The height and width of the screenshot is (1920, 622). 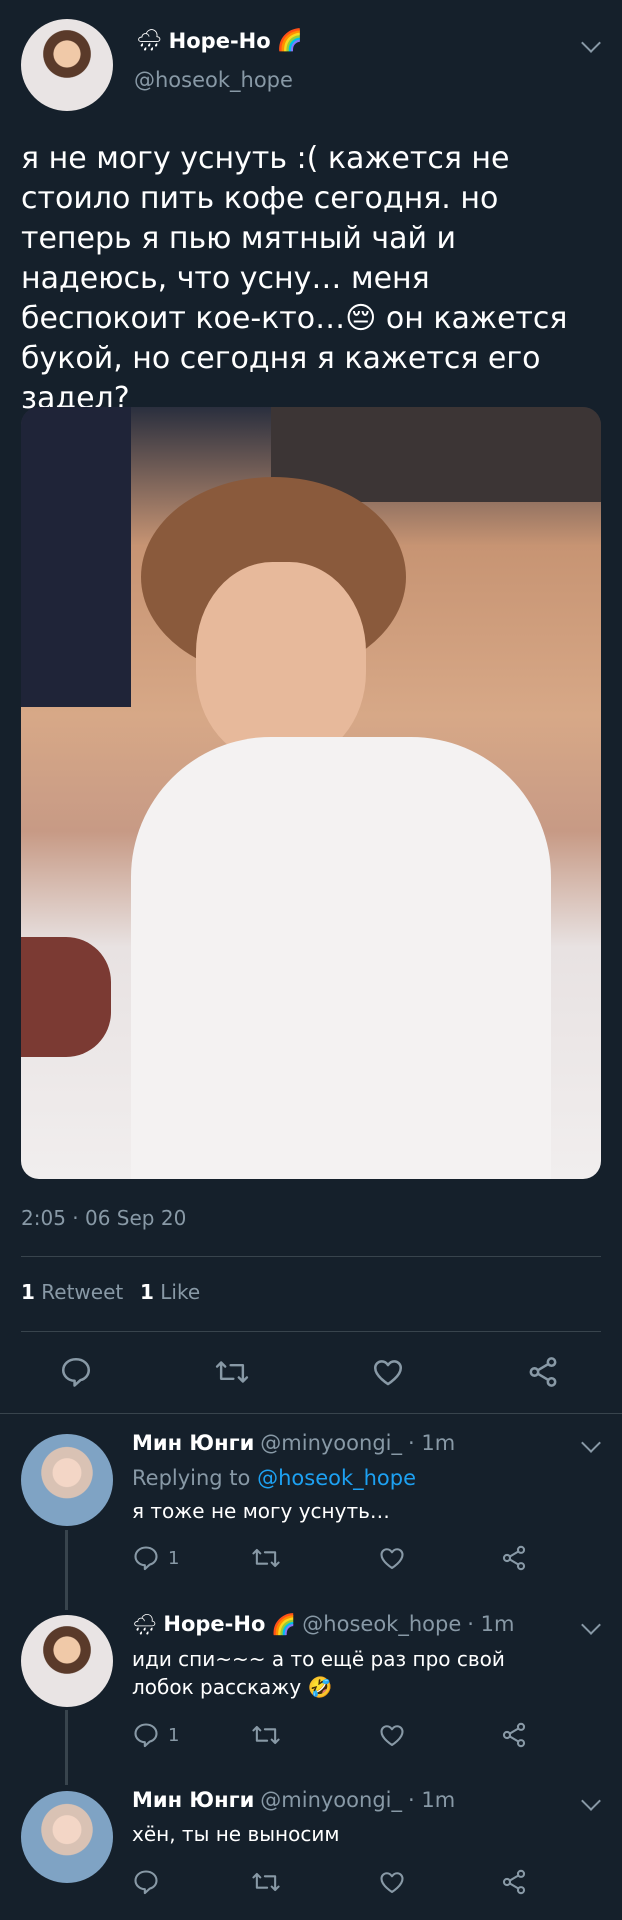 I want to click on retweets-stat: 1 Retweet, so click(x=72, y=1292).